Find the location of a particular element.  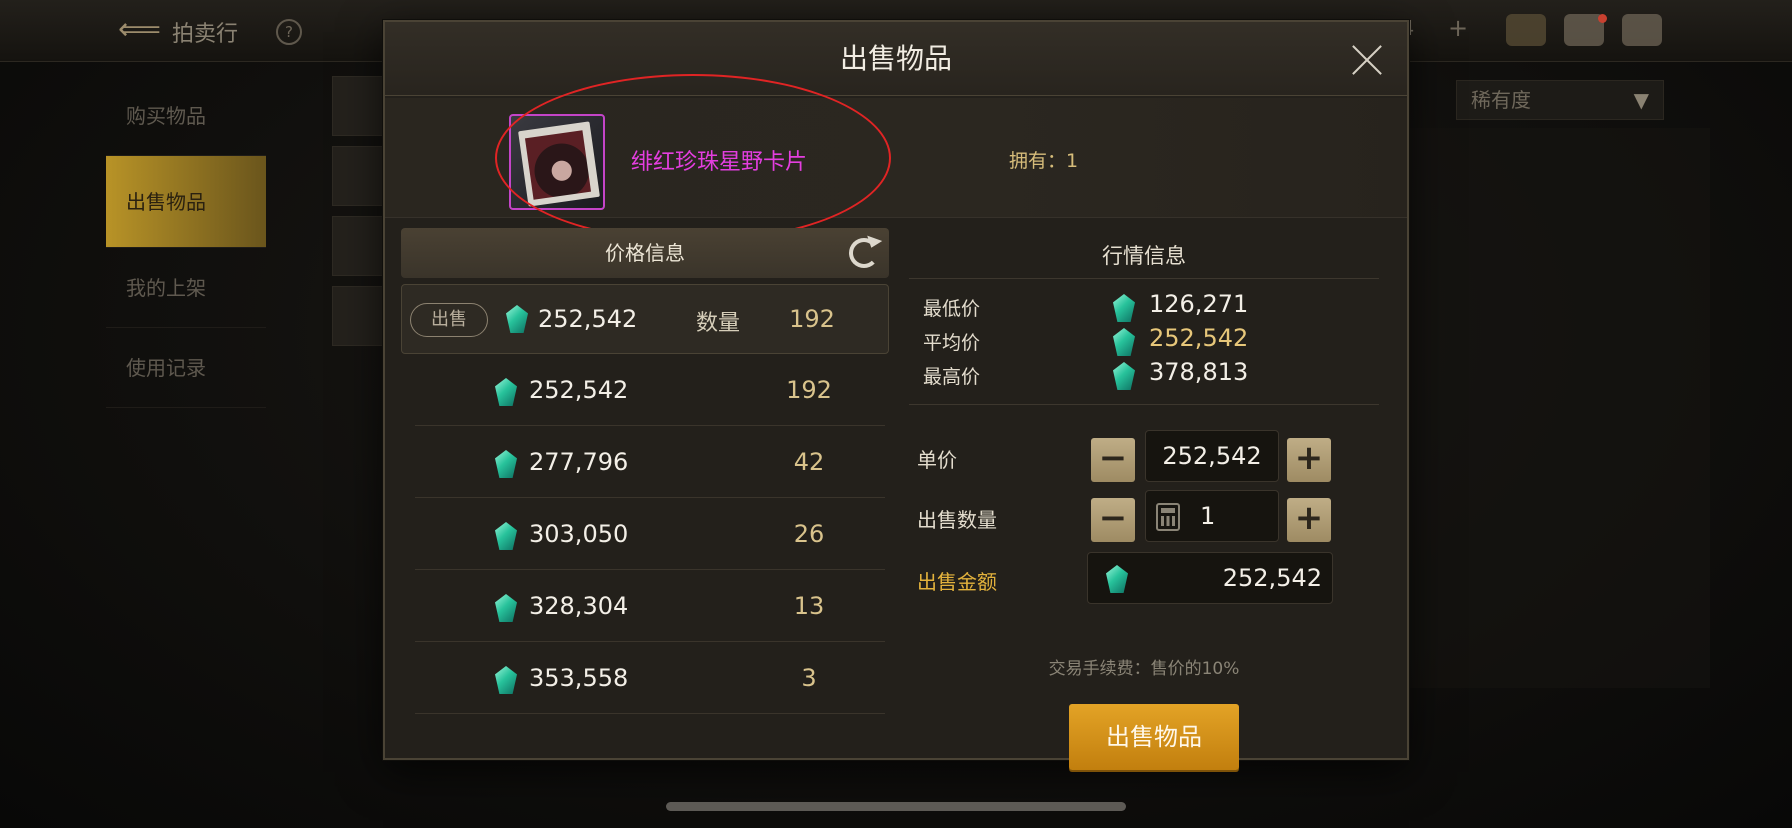

help-icon: ? is located at coordinates (289, 32).